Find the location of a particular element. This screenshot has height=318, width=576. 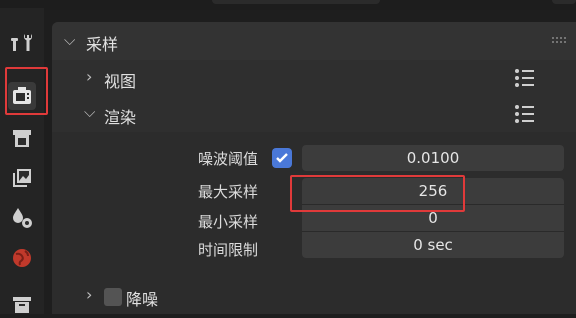

tool-icon-graphic is located at coordinates (21, 42).